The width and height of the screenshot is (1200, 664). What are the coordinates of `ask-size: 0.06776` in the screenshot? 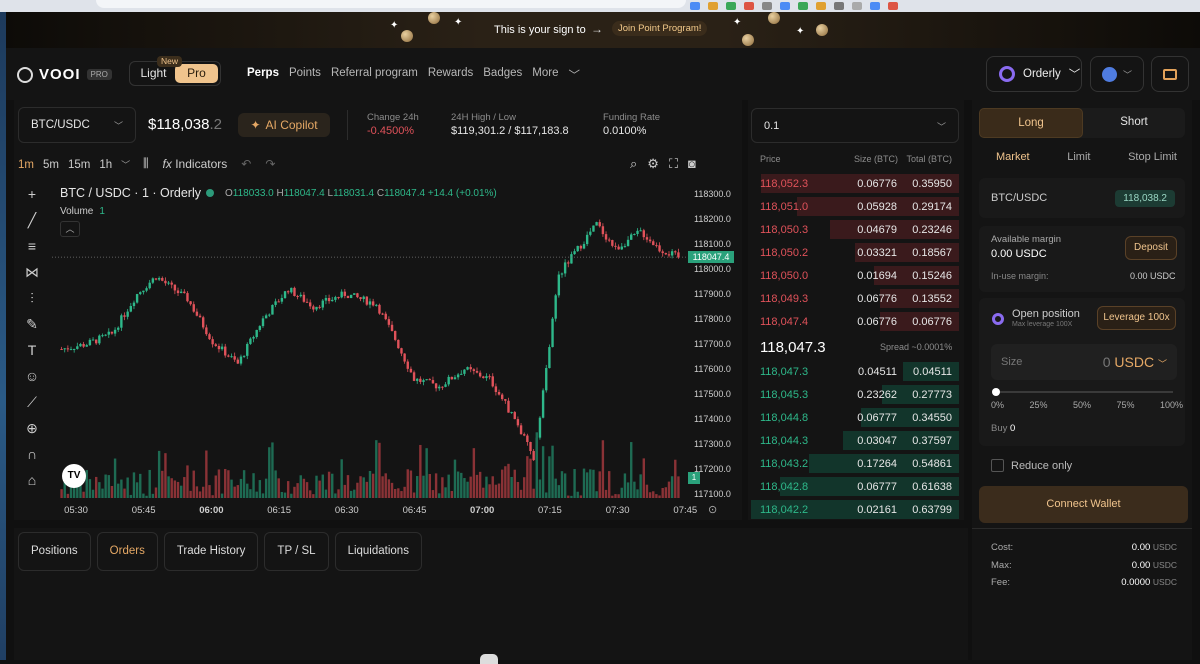 It's located at (877, 298).